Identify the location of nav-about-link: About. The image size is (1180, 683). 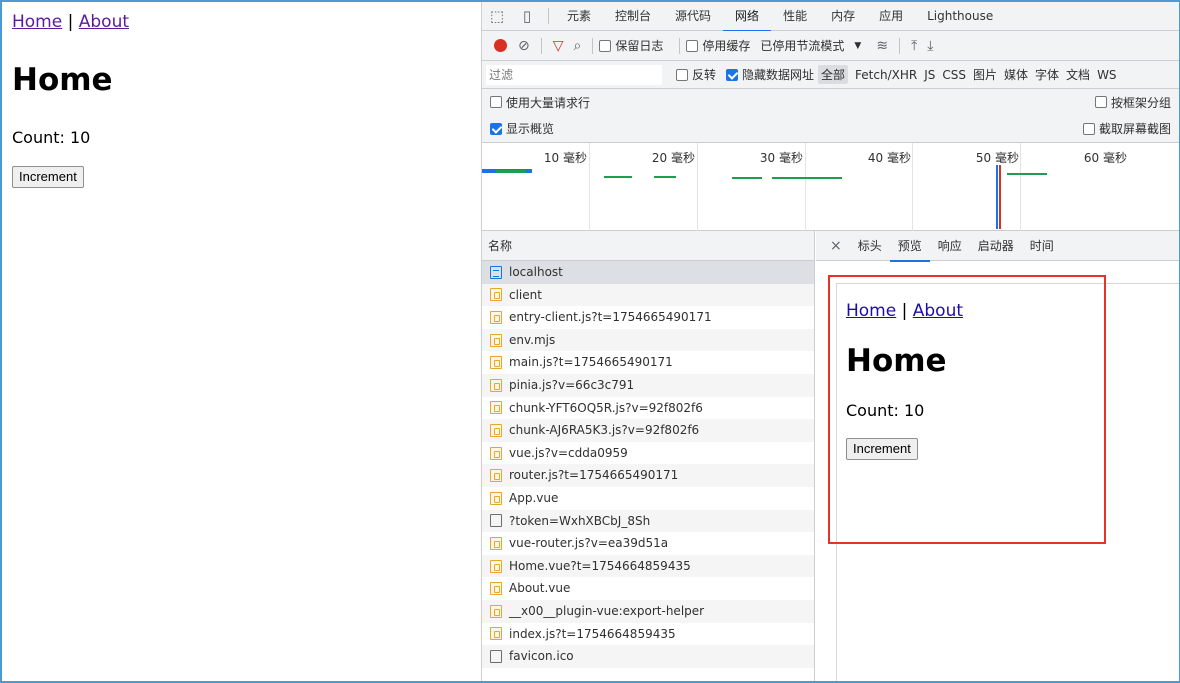
(104, 22).